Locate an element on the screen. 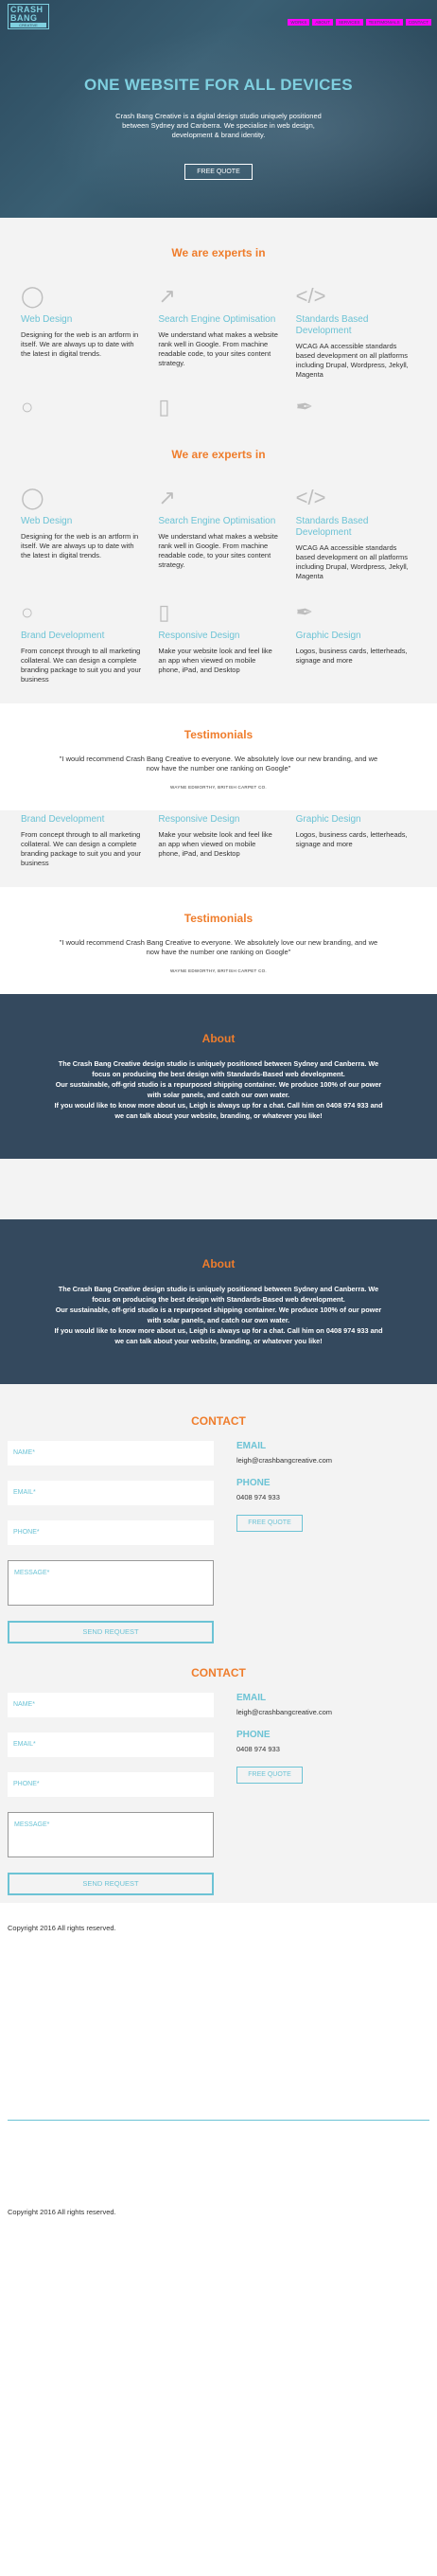  chart-icon: ↗ is located at coordinates (167, 296).